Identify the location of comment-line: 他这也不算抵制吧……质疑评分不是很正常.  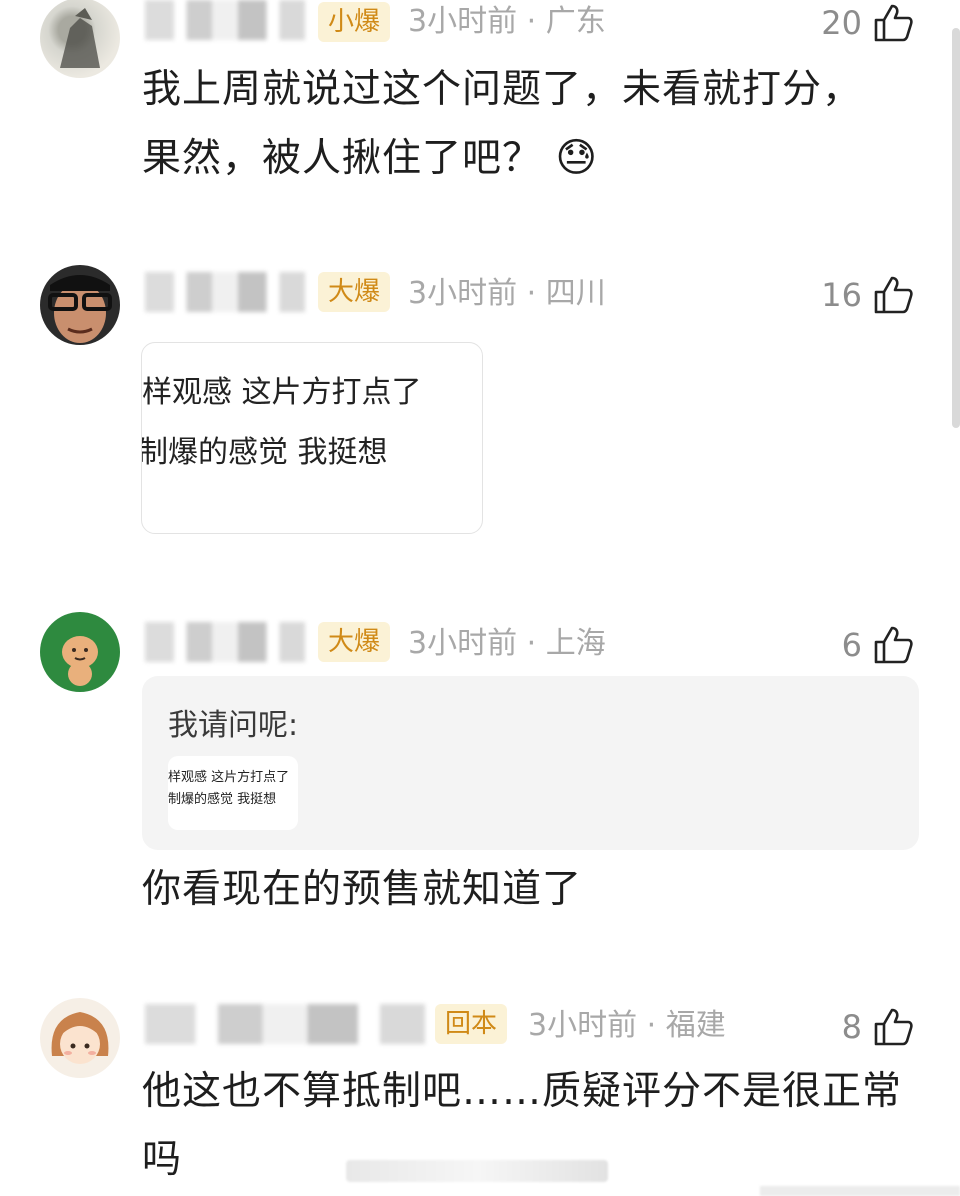
(522, 1091).